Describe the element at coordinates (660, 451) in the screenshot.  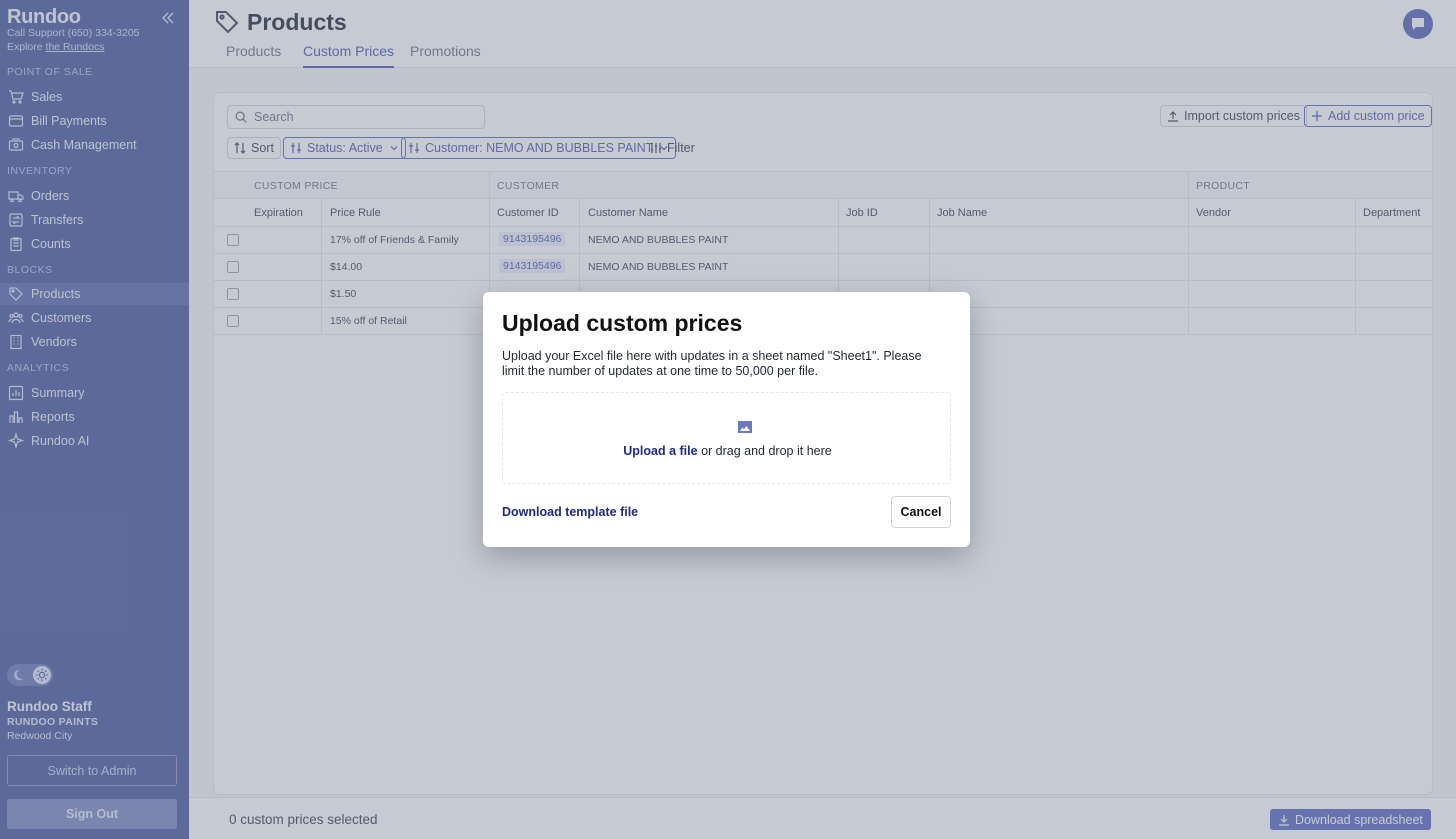
I see `upload-file-link: Upload a file` at that location.